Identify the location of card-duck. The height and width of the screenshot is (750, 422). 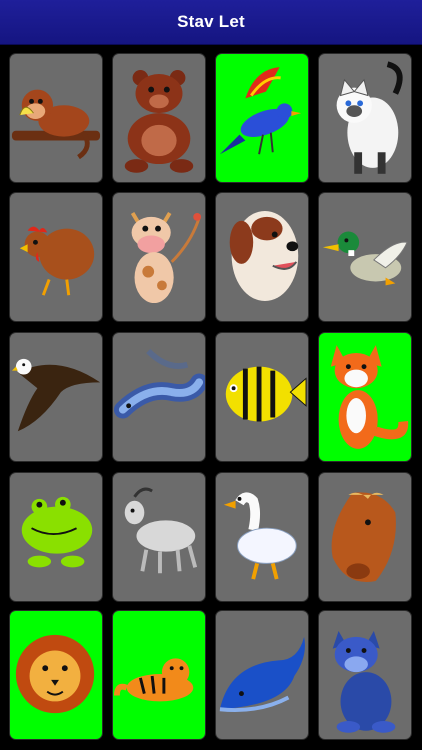
(365, 257).